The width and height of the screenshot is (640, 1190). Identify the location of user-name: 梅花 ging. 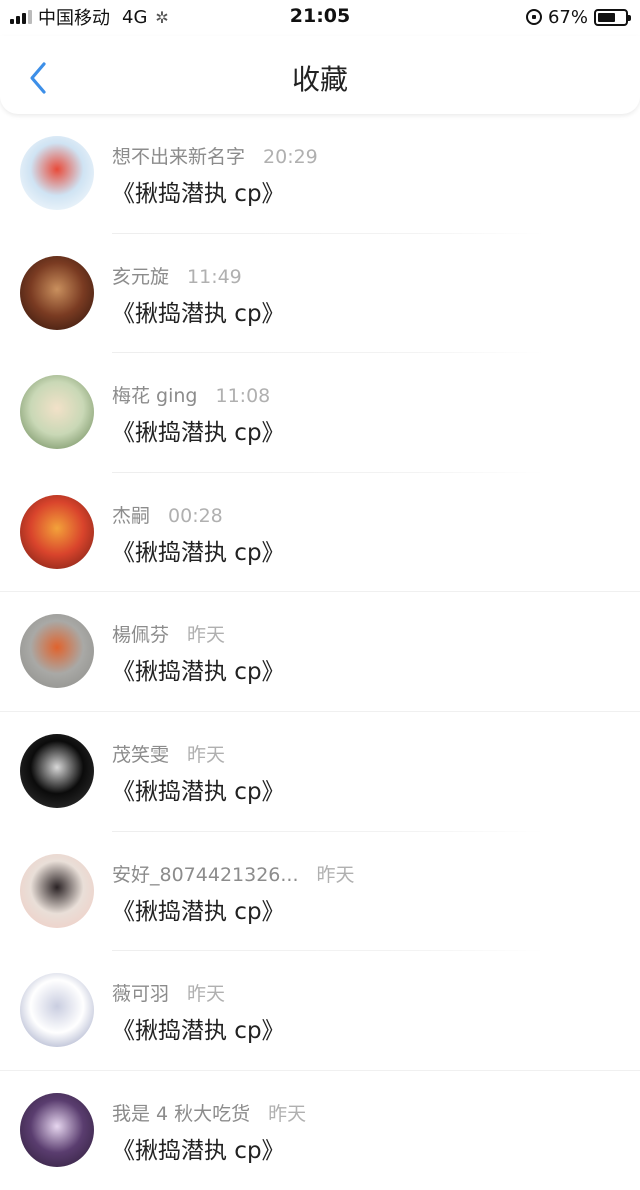
(155, 396).